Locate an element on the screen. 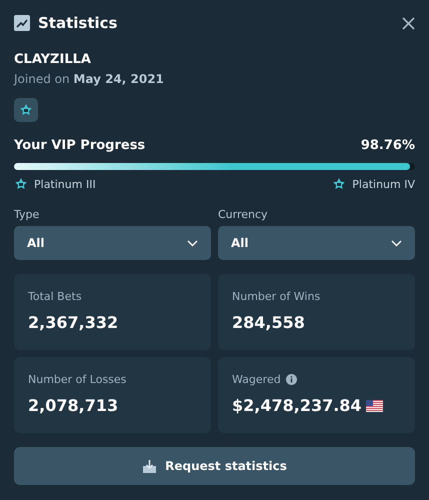 Image resolution: width=429 pixels, height=500 pixels. window-title: Statistics is located at coordinates (78, 23).